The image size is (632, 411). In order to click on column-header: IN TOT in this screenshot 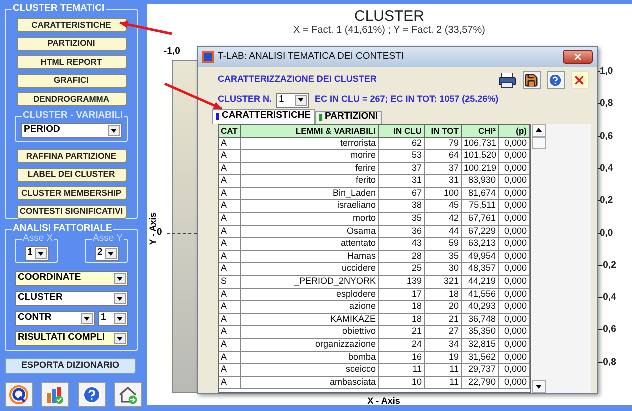, I will do `click(443, 131)`.